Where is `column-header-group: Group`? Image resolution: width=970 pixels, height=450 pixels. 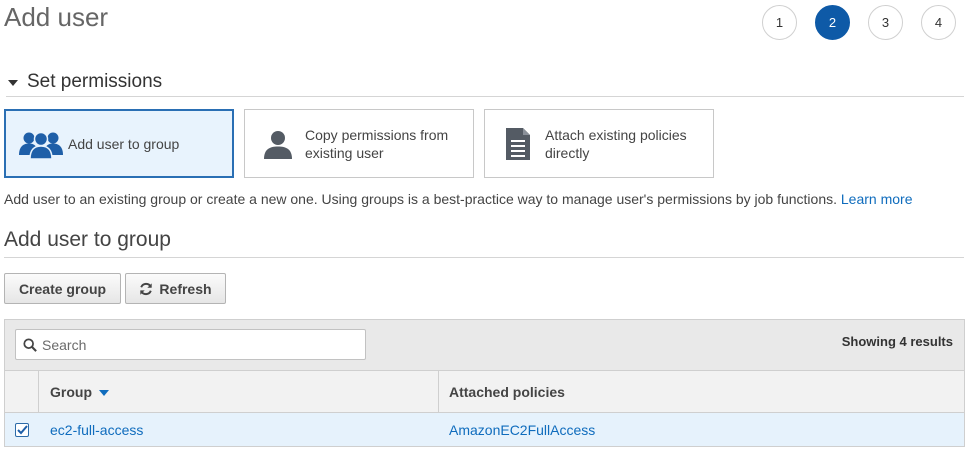 column-header-group: Group is located at coordinates (239, 391).